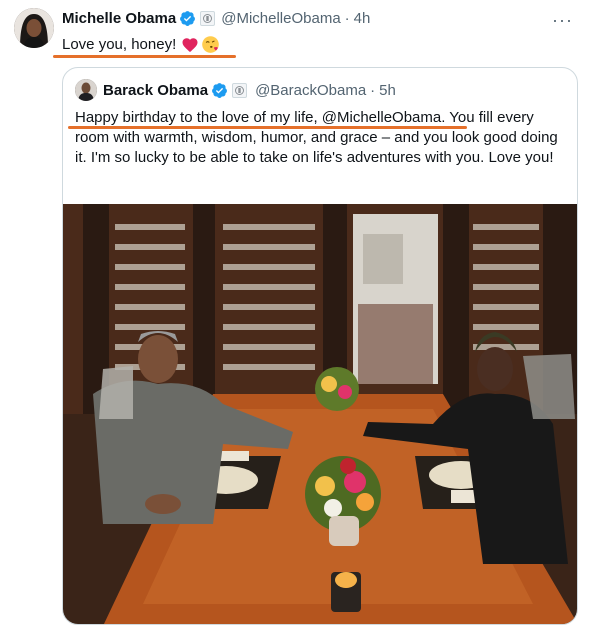 The width and height of the screenshot is (589, 636). I want to click on quoted-avatar, so click(86, 90).